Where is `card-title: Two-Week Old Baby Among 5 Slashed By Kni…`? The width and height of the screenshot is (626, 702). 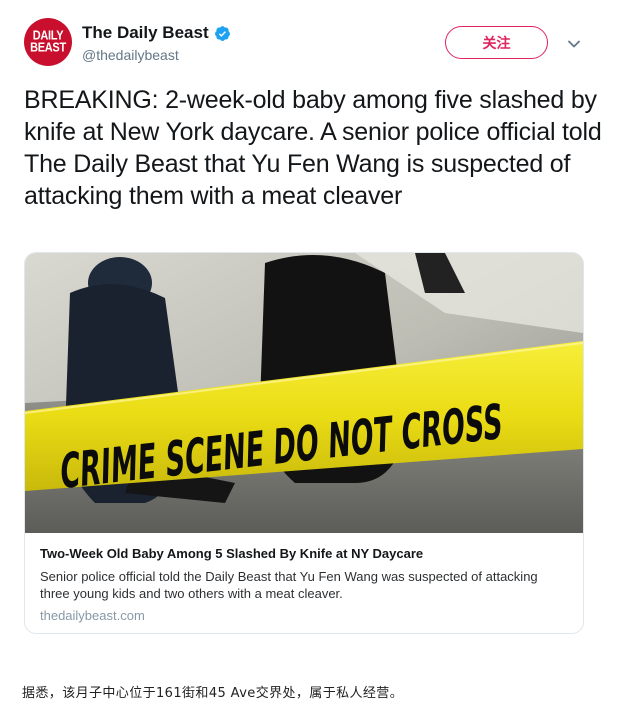 card-title: Two-Week Old Baby Among 5 Slashed By Kni… is located at coordinates (305, 554).